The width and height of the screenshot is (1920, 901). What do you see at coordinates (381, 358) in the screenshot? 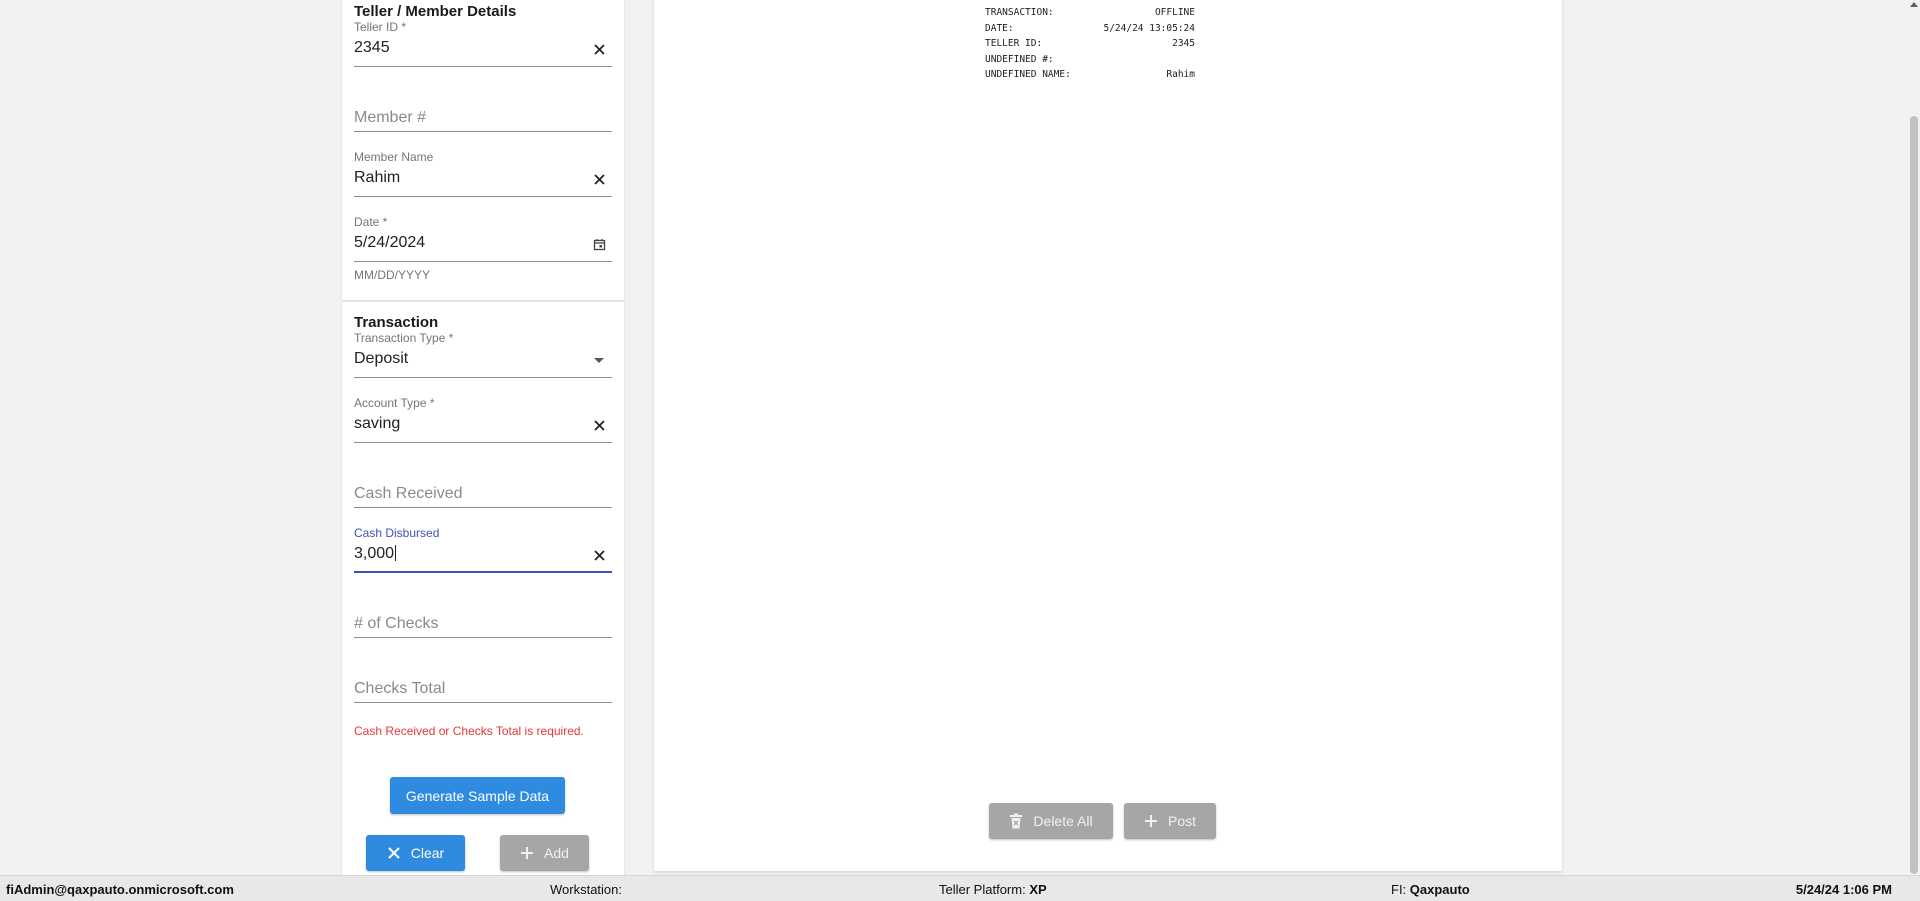
I see `transaction-type-value: Deposit` at bounding box center [381, 358].